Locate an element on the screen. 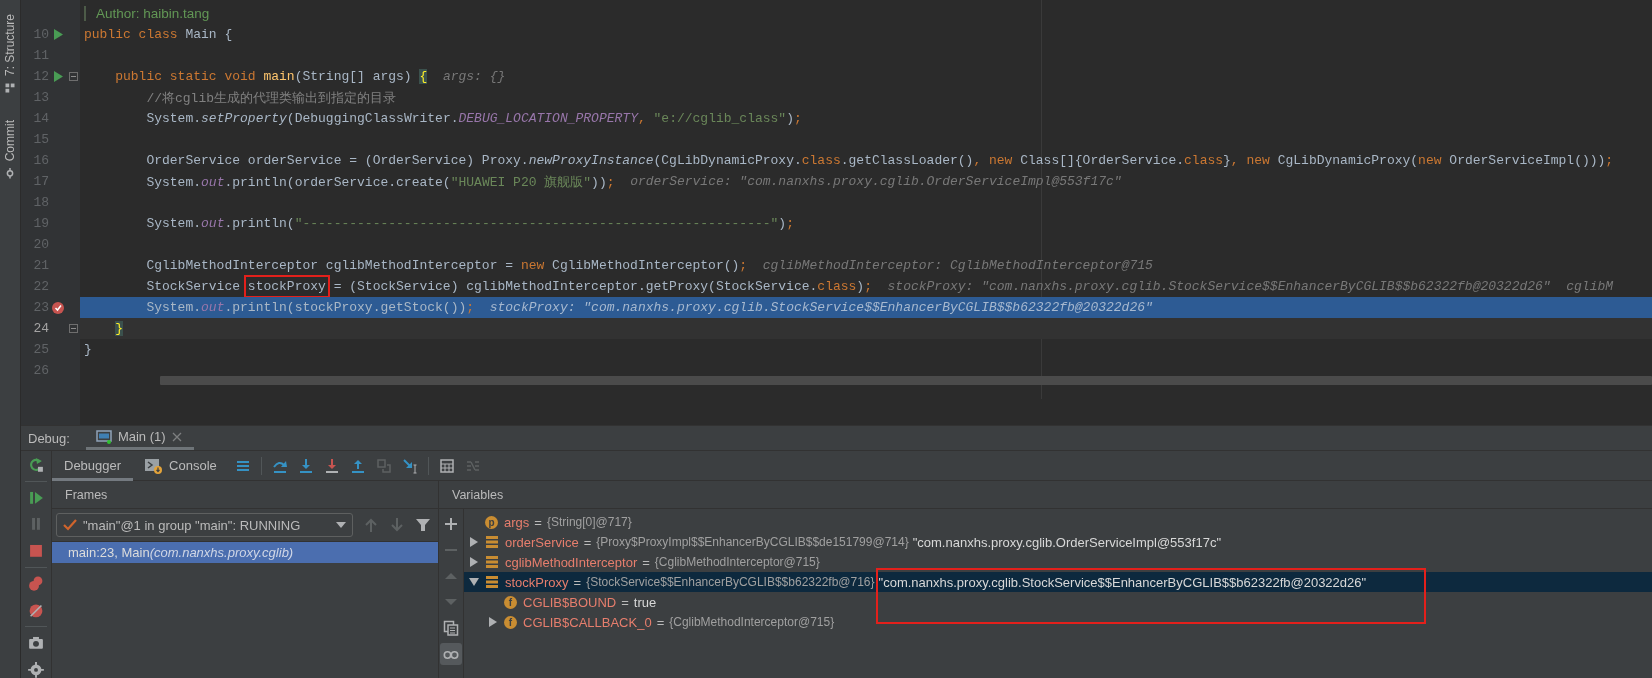 This screenshot has height=678, width=1652. console-icon is located at coordinates (154, 465).